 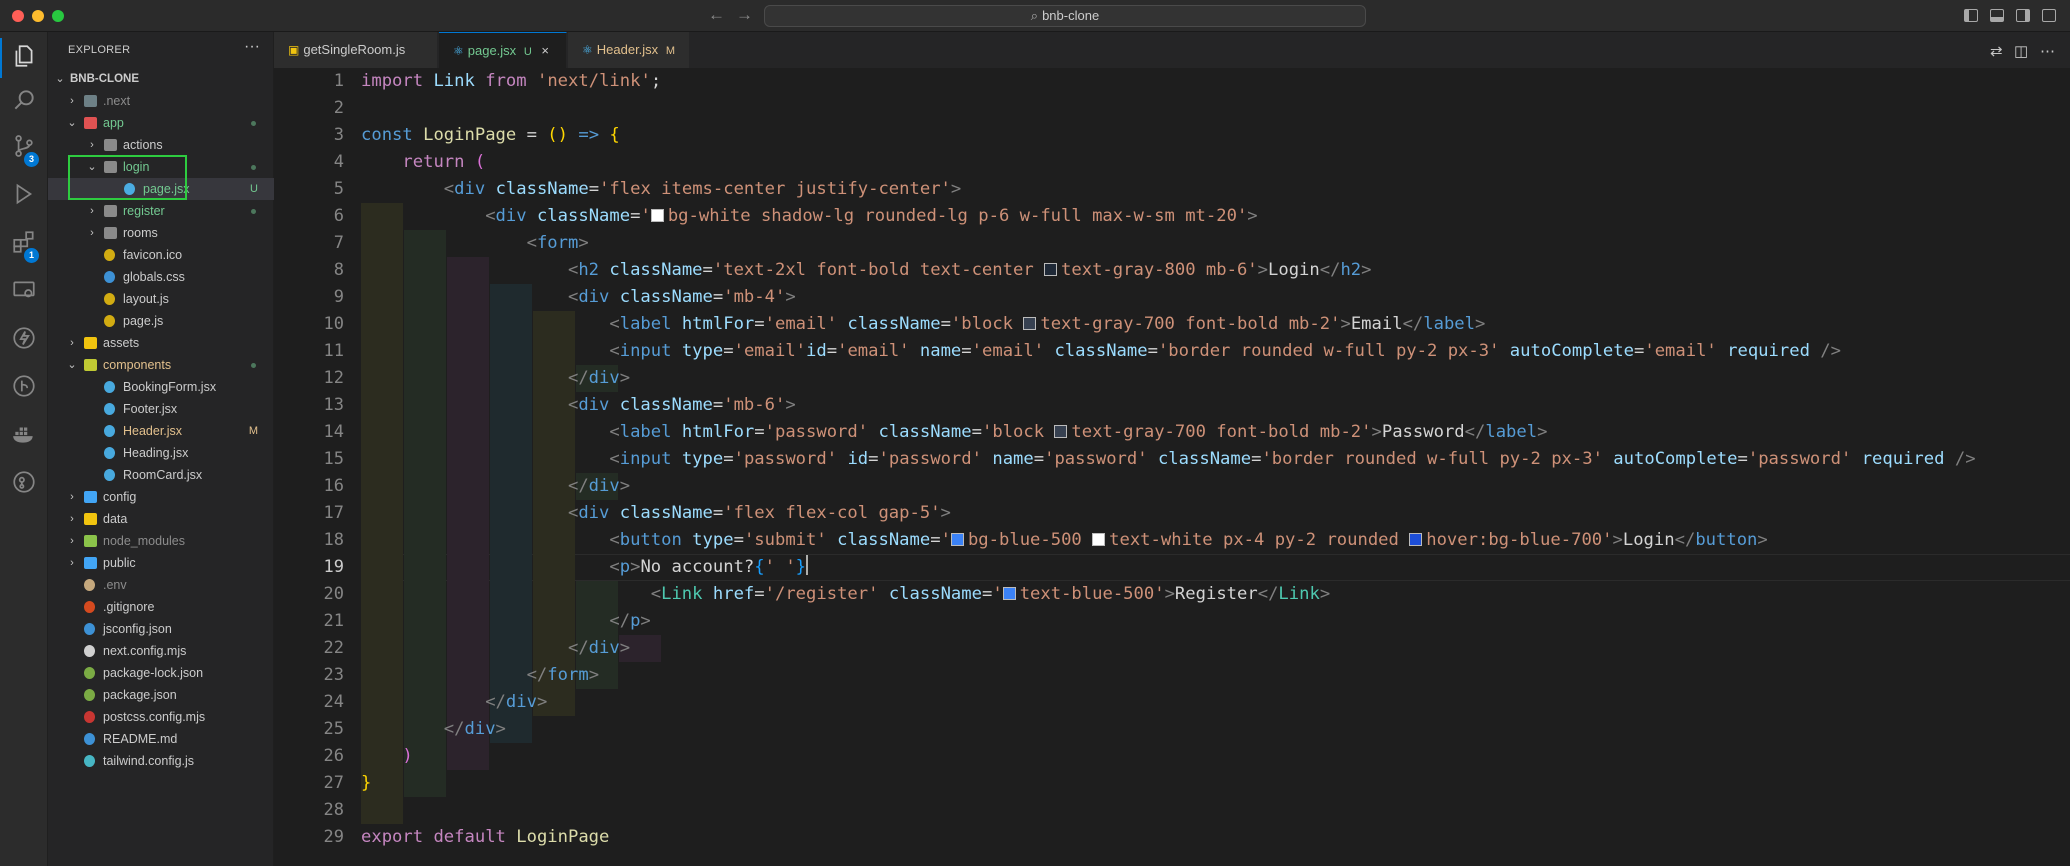 I want to click on tree-item-label: .next, so click(x=117, y=101).